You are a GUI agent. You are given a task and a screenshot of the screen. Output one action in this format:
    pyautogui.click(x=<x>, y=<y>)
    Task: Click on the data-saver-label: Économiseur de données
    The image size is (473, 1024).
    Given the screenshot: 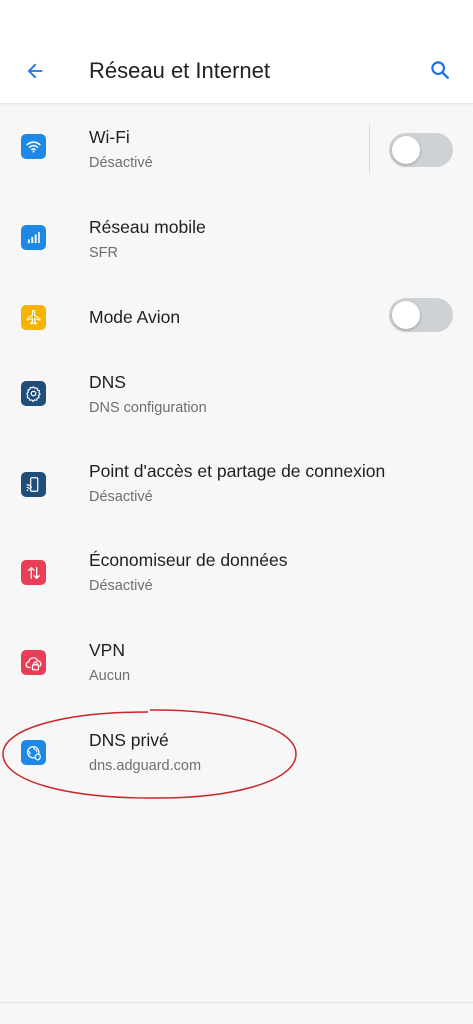 What is the action you would take?
    pyautogui.click(x=188, y=560)
    